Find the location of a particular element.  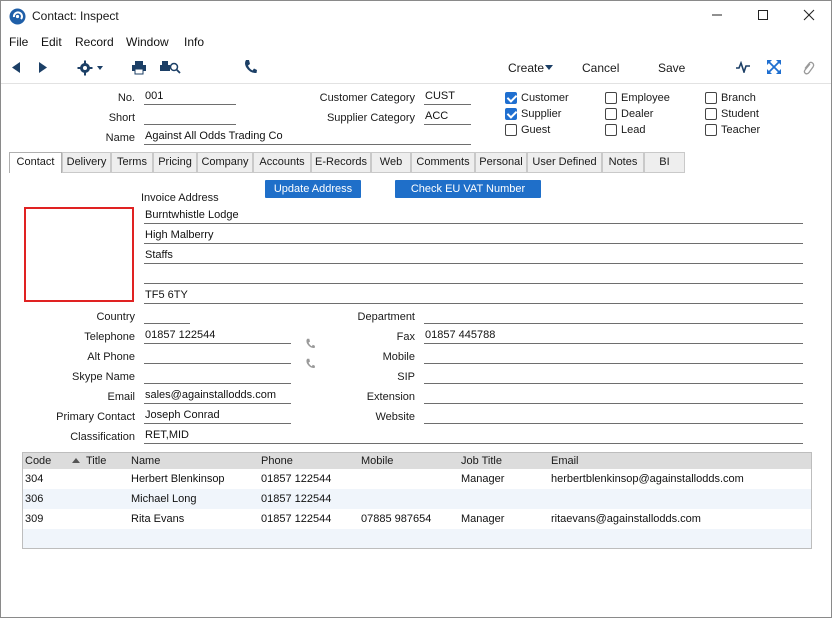

tab-delivery: Delivery is located at coordinates (86, 162).